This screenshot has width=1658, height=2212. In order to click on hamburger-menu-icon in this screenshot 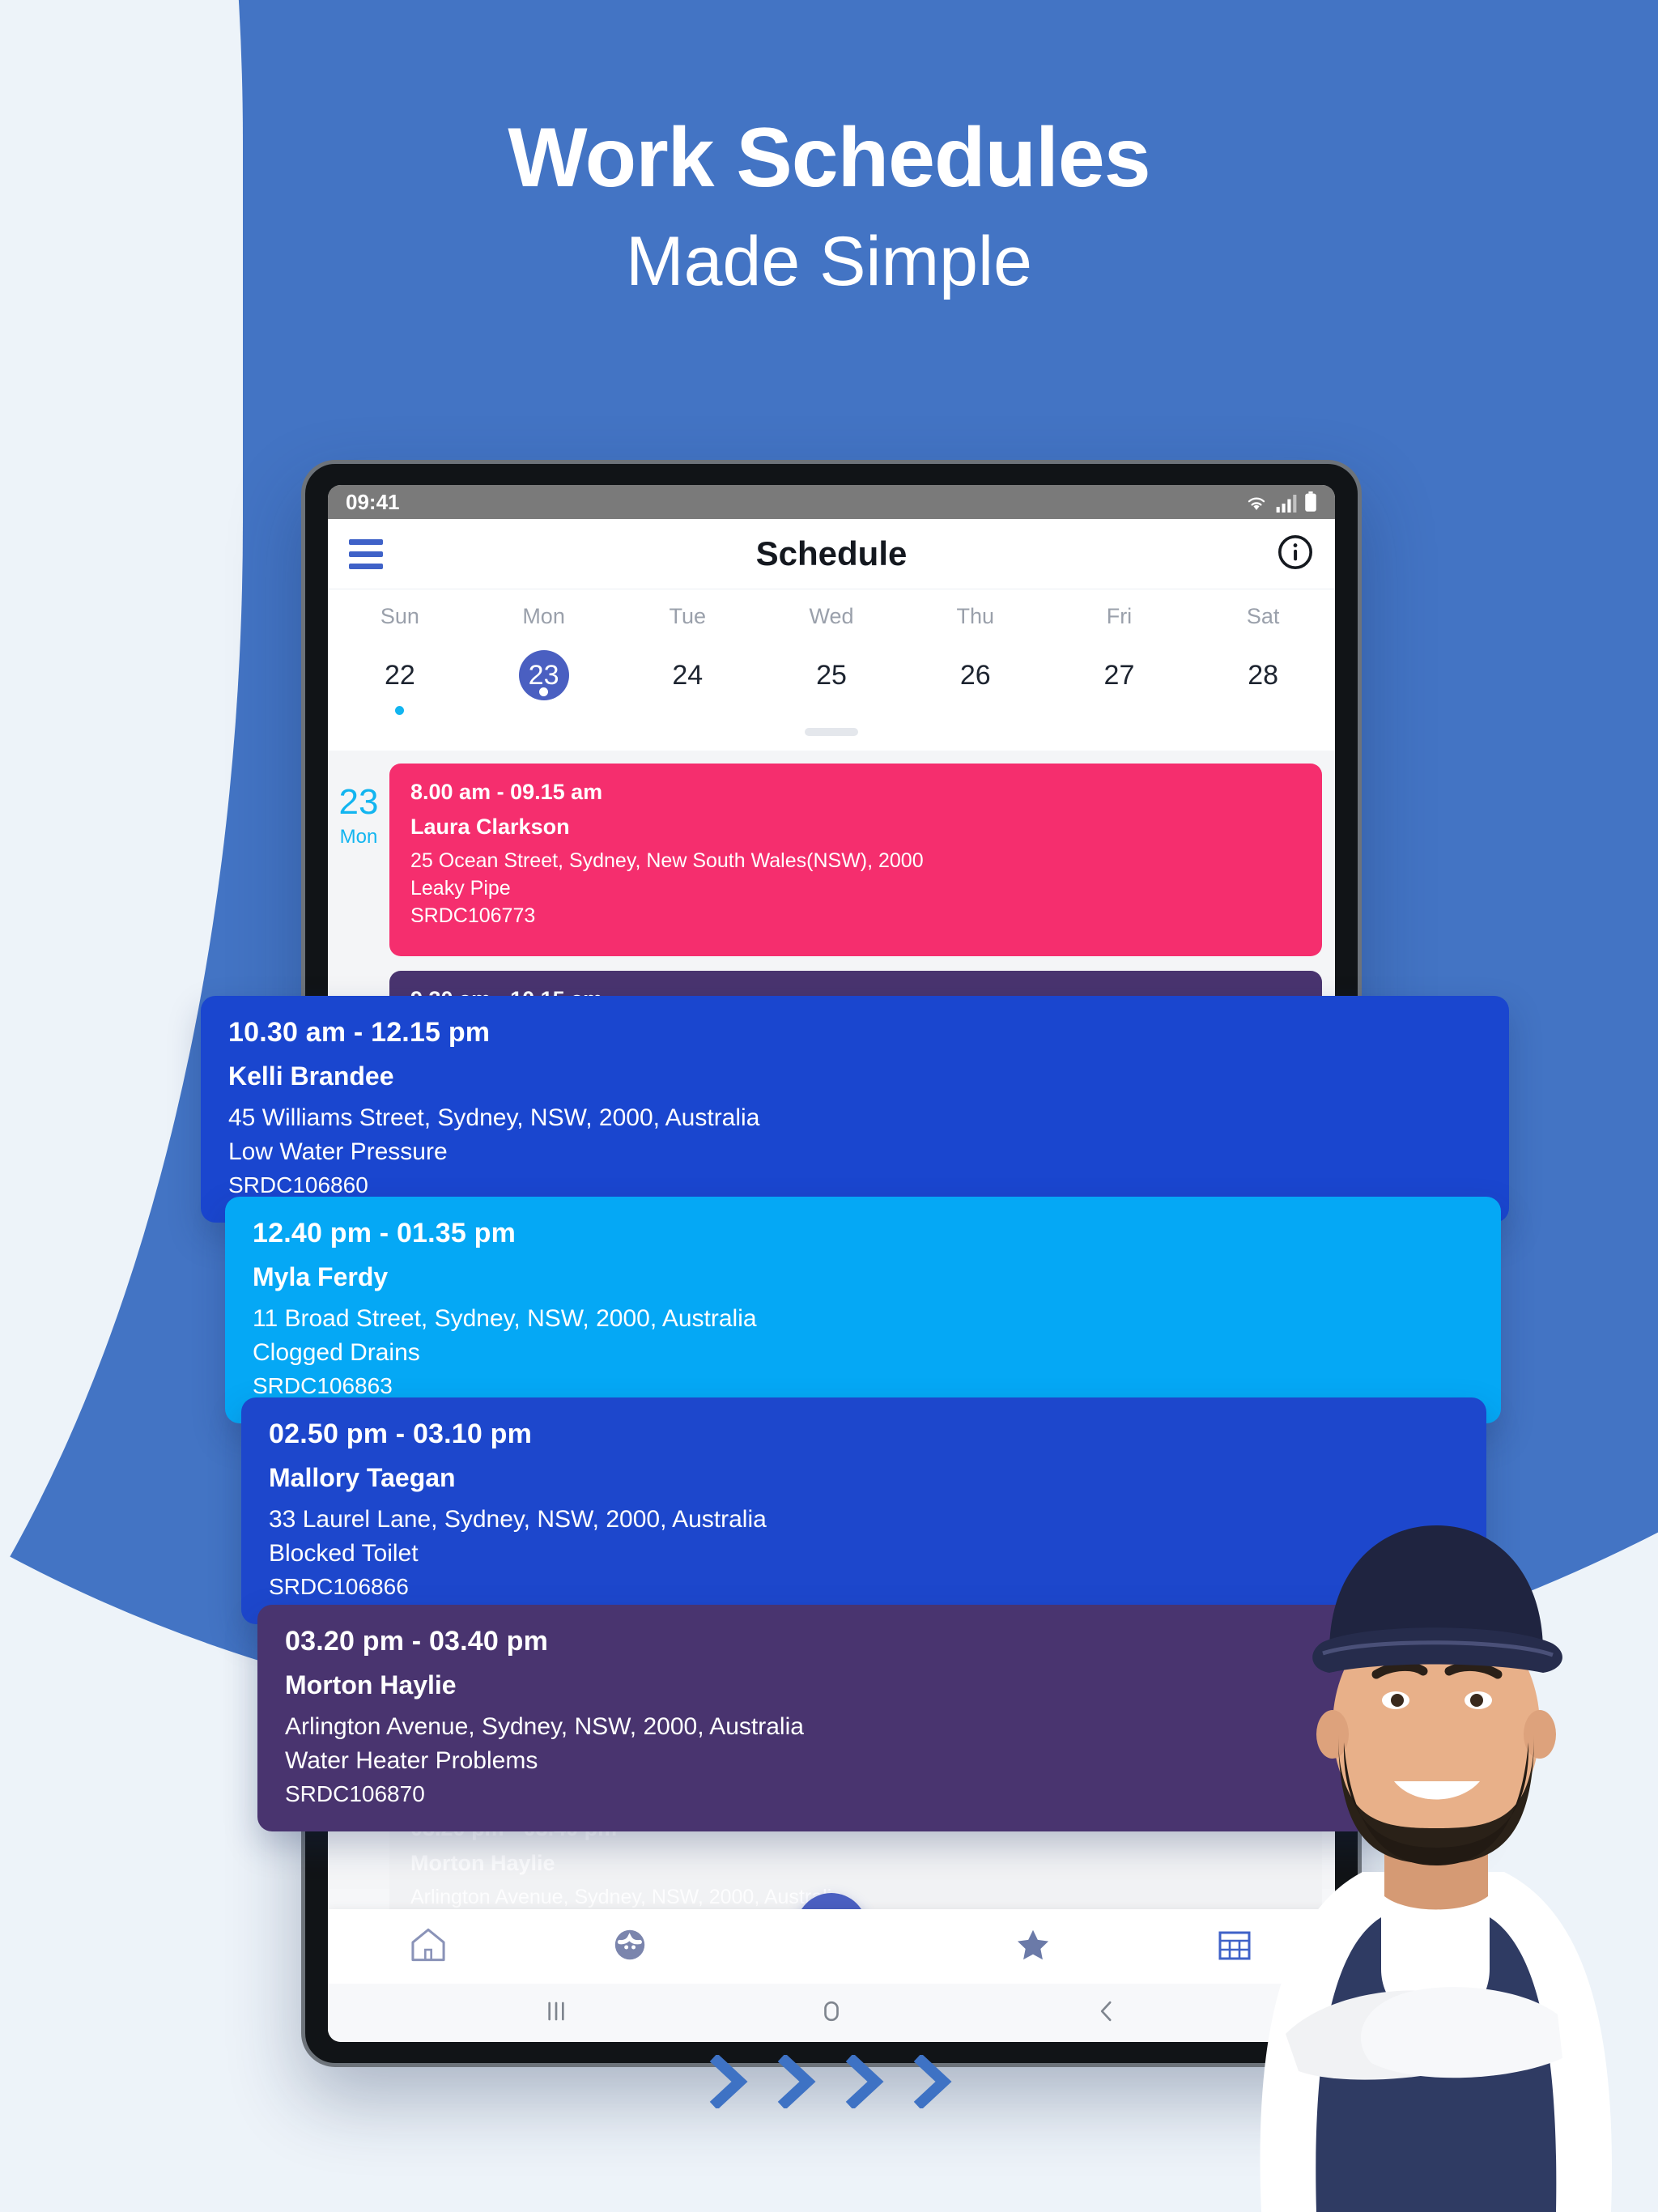, I will do `click(366, 553)`.